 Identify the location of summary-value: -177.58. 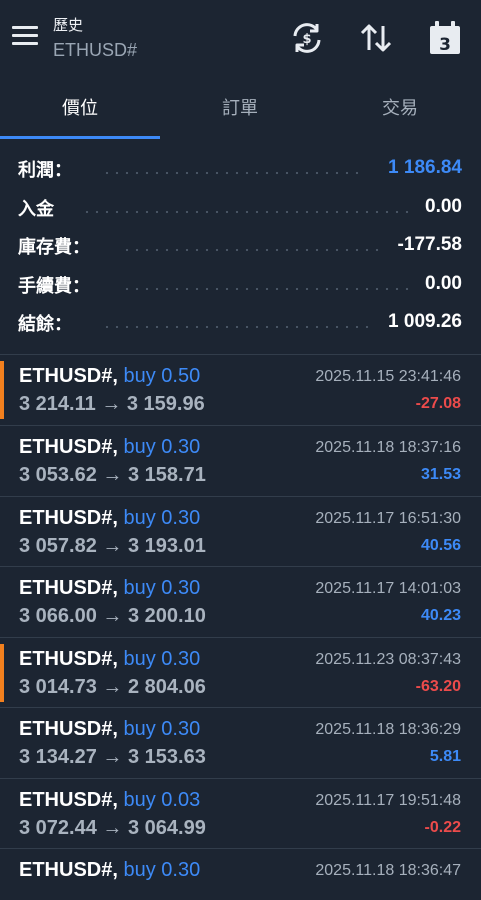
(429, 244).